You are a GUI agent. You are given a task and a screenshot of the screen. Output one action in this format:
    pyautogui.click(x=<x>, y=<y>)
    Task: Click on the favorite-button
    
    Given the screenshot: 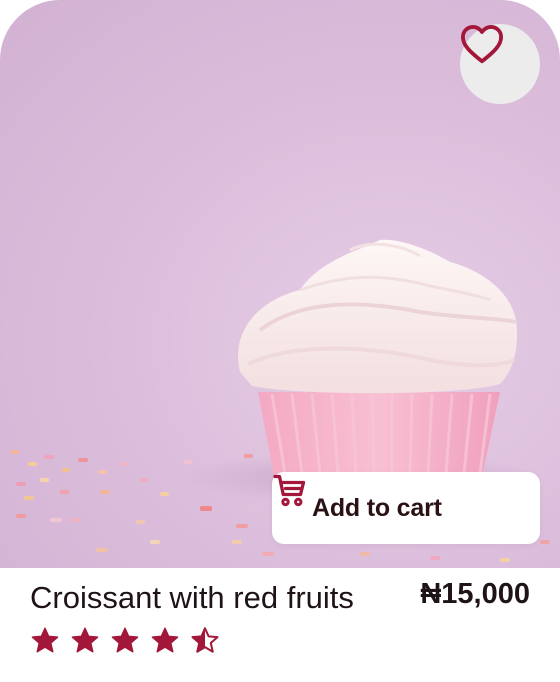 What is the action you would take?
    pyautogui.click(x=500, y=64)
    